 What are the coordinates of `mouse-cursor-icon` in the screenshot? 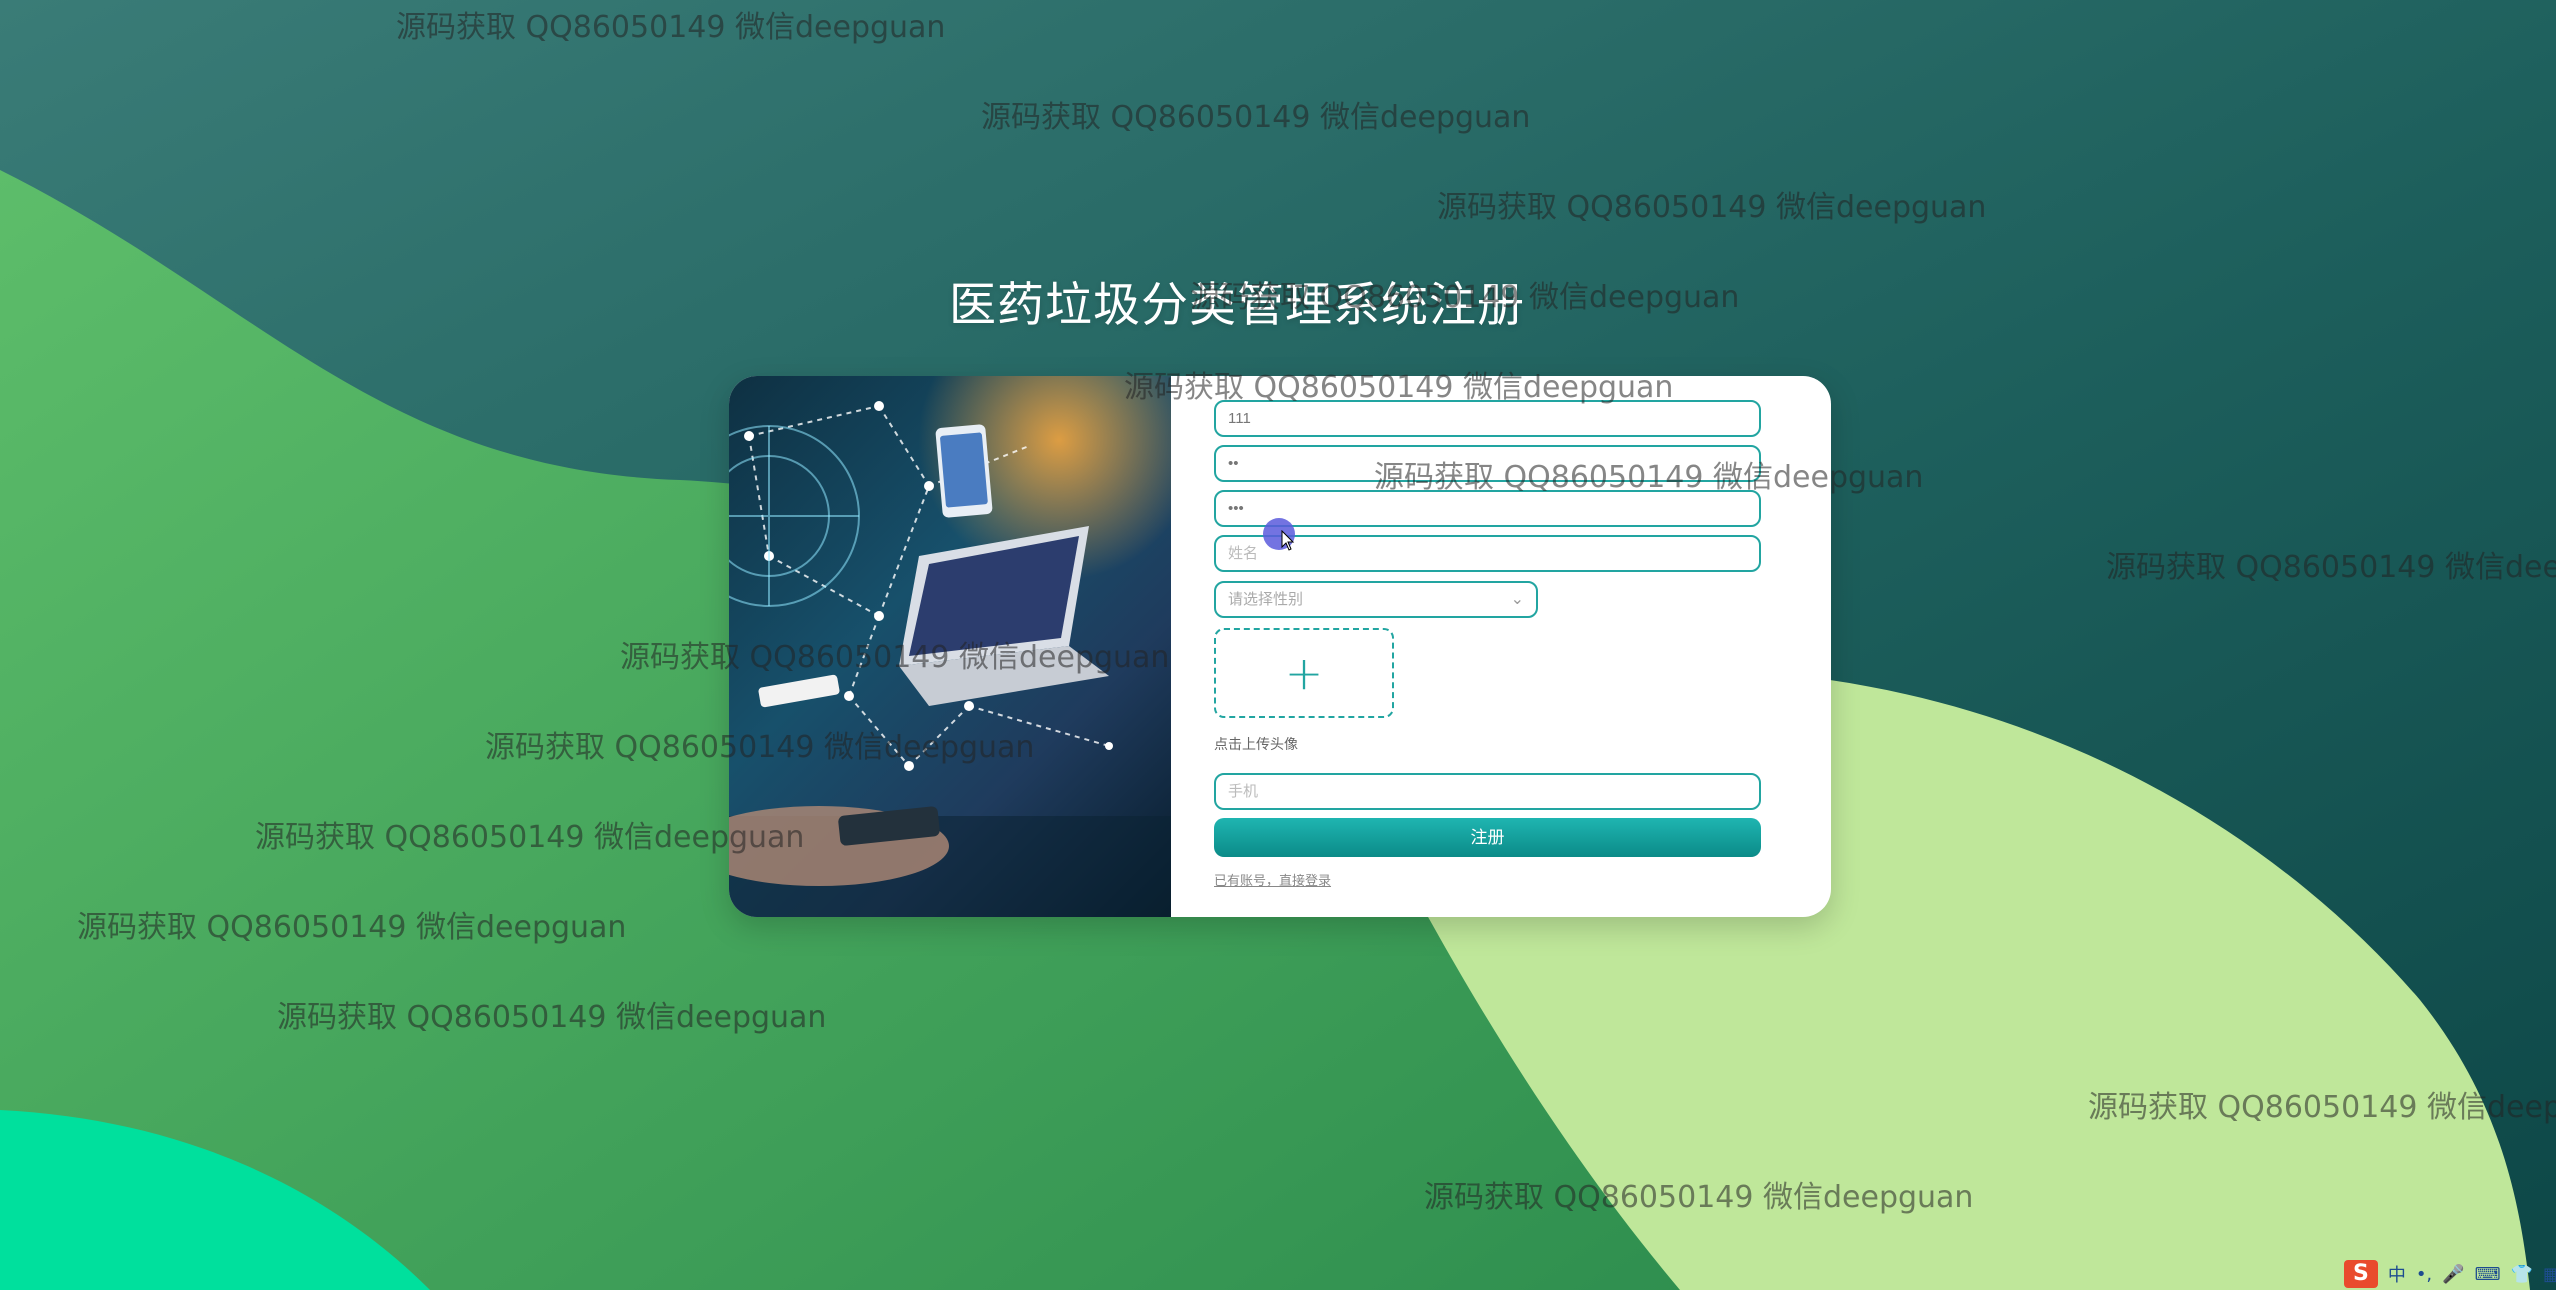 It's located at (1288, 540).